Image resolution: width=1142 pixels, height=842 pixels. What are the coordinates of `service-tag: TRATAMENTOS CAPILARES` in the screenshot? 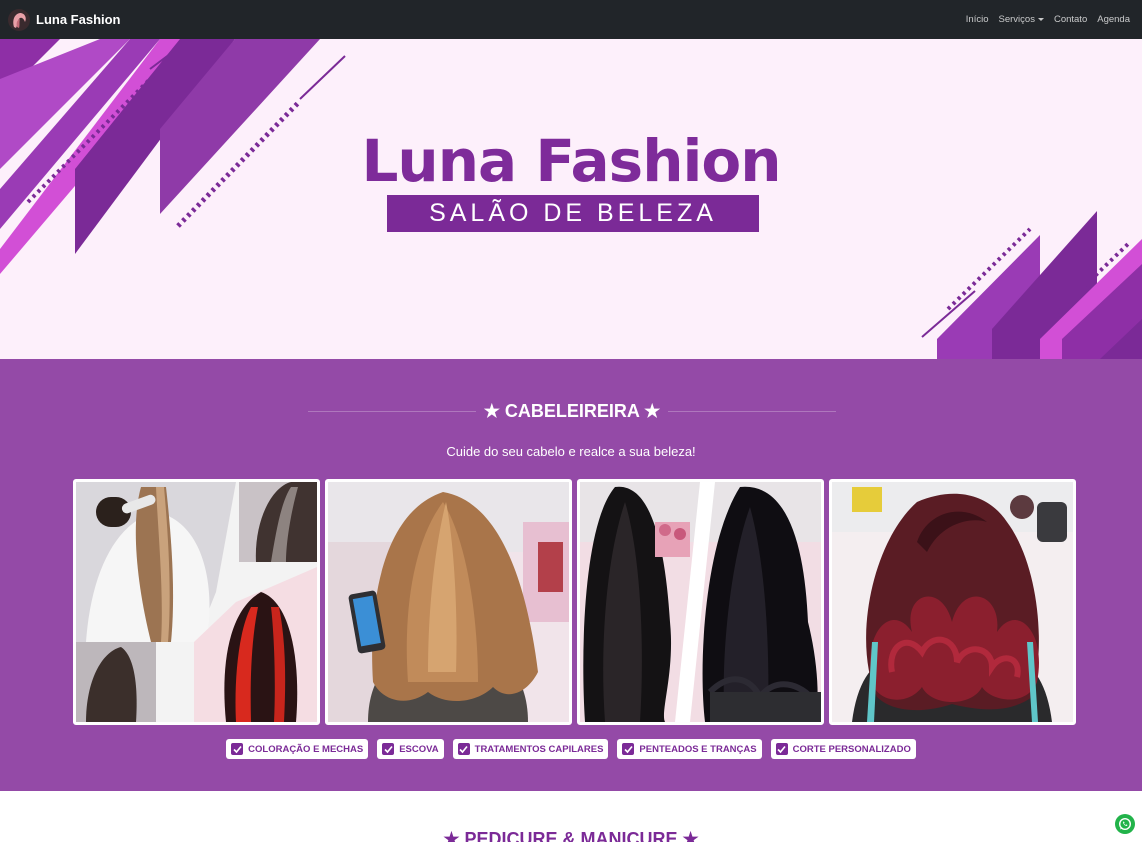 It's located at (530, 749).